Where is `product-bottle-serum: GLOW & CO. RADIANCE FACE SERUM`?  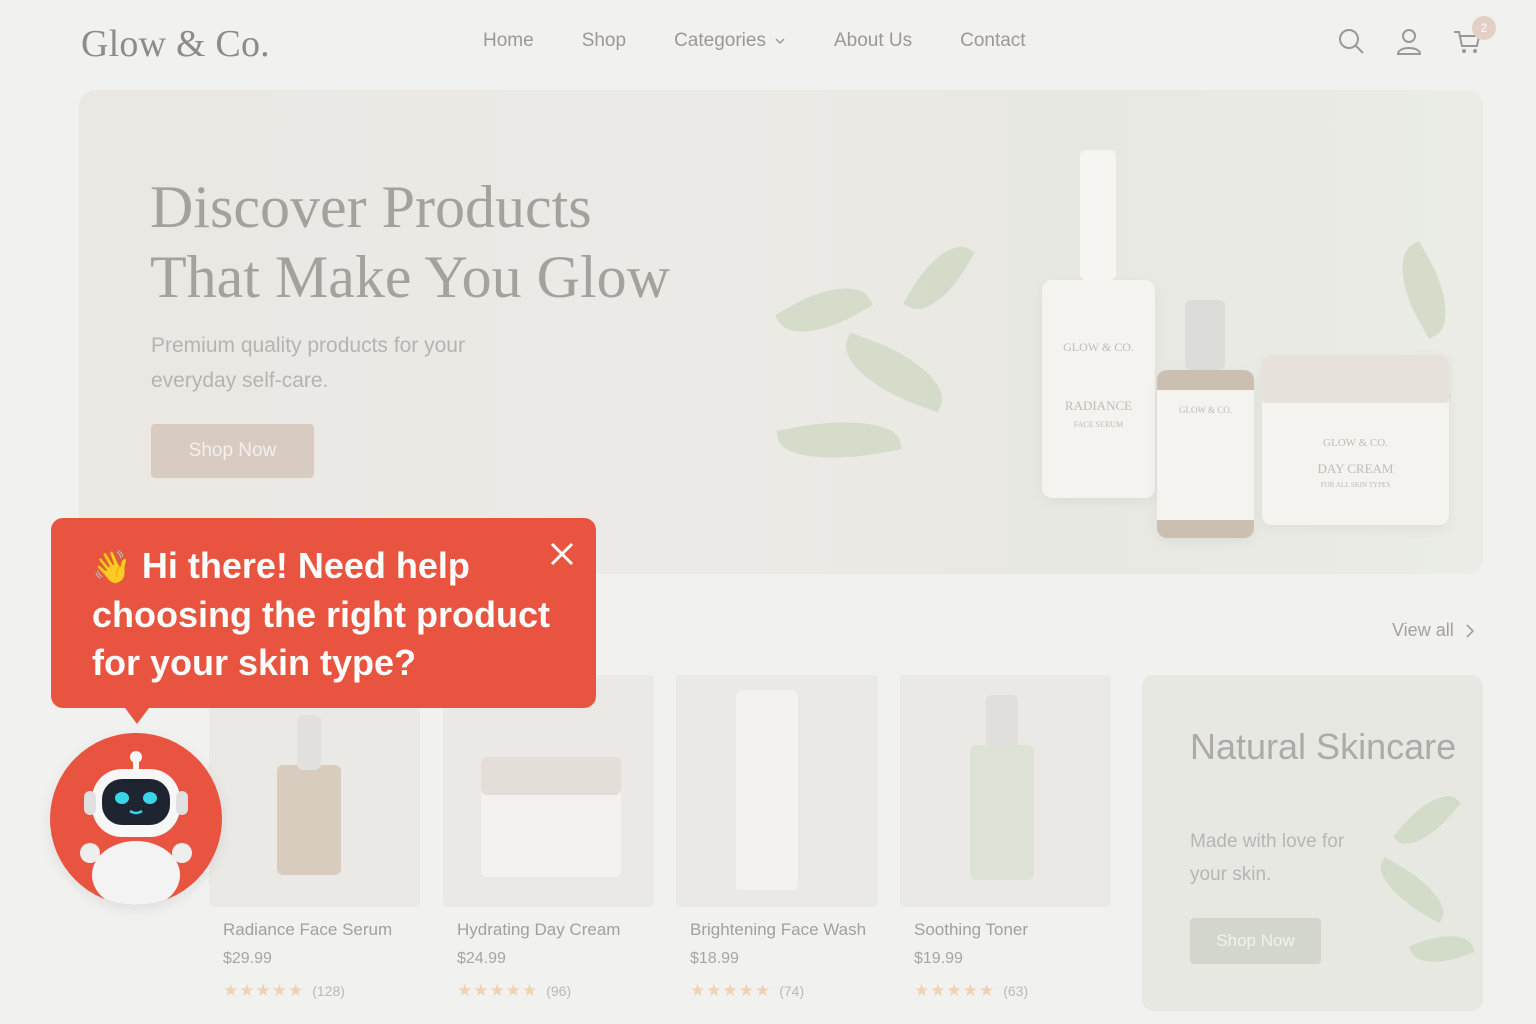
product-bottle-serum: GLOW & CO. RADIANCE FACE SERUM is located at coordinates (1098, 324).